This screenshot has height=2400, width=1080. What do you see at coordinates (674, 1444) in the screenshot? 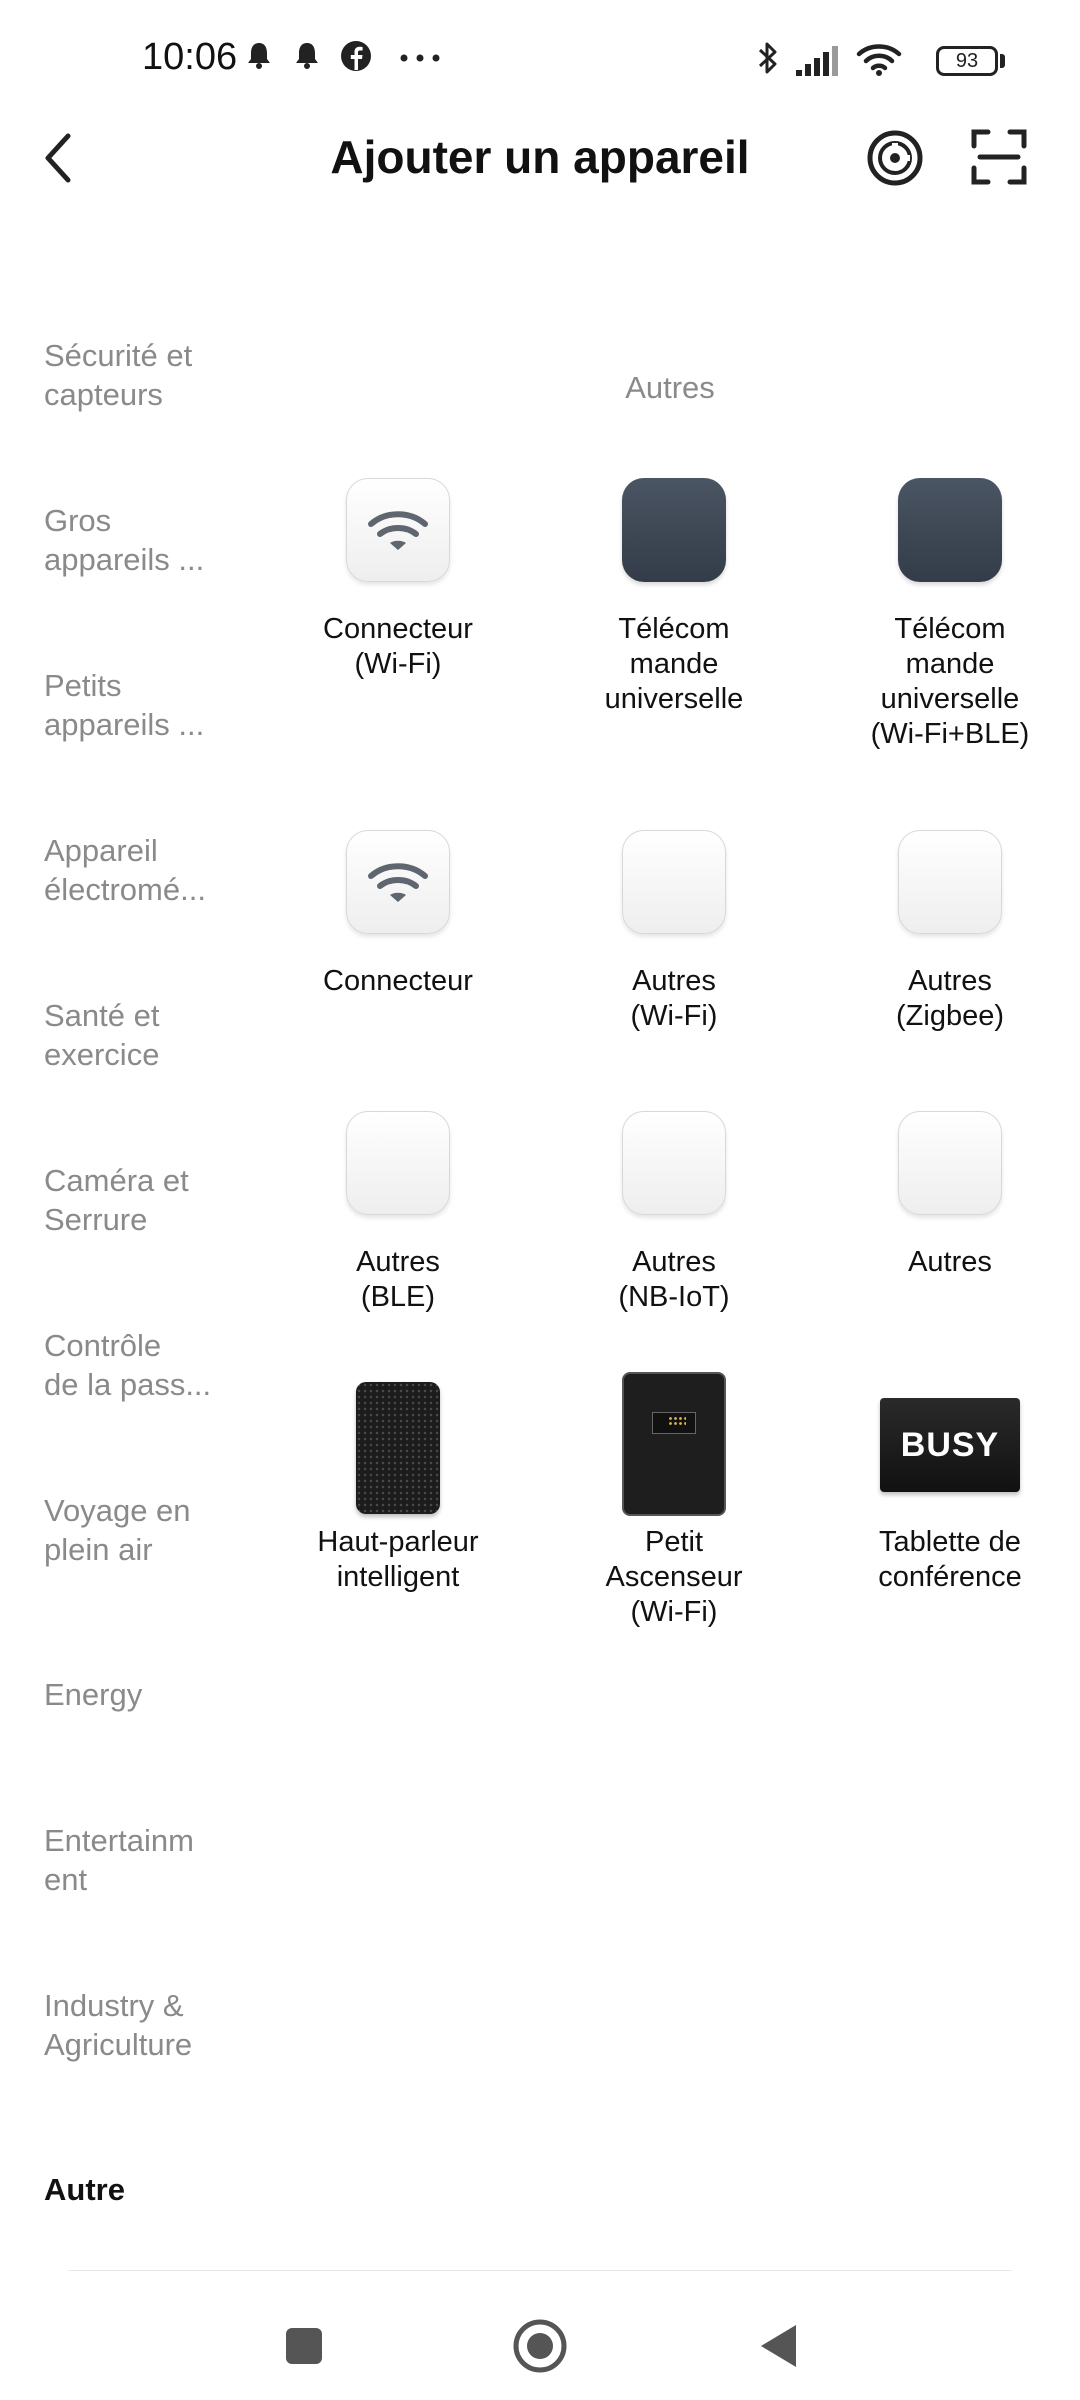
I see `elevator-icon` at bounding box center [674, 1444].